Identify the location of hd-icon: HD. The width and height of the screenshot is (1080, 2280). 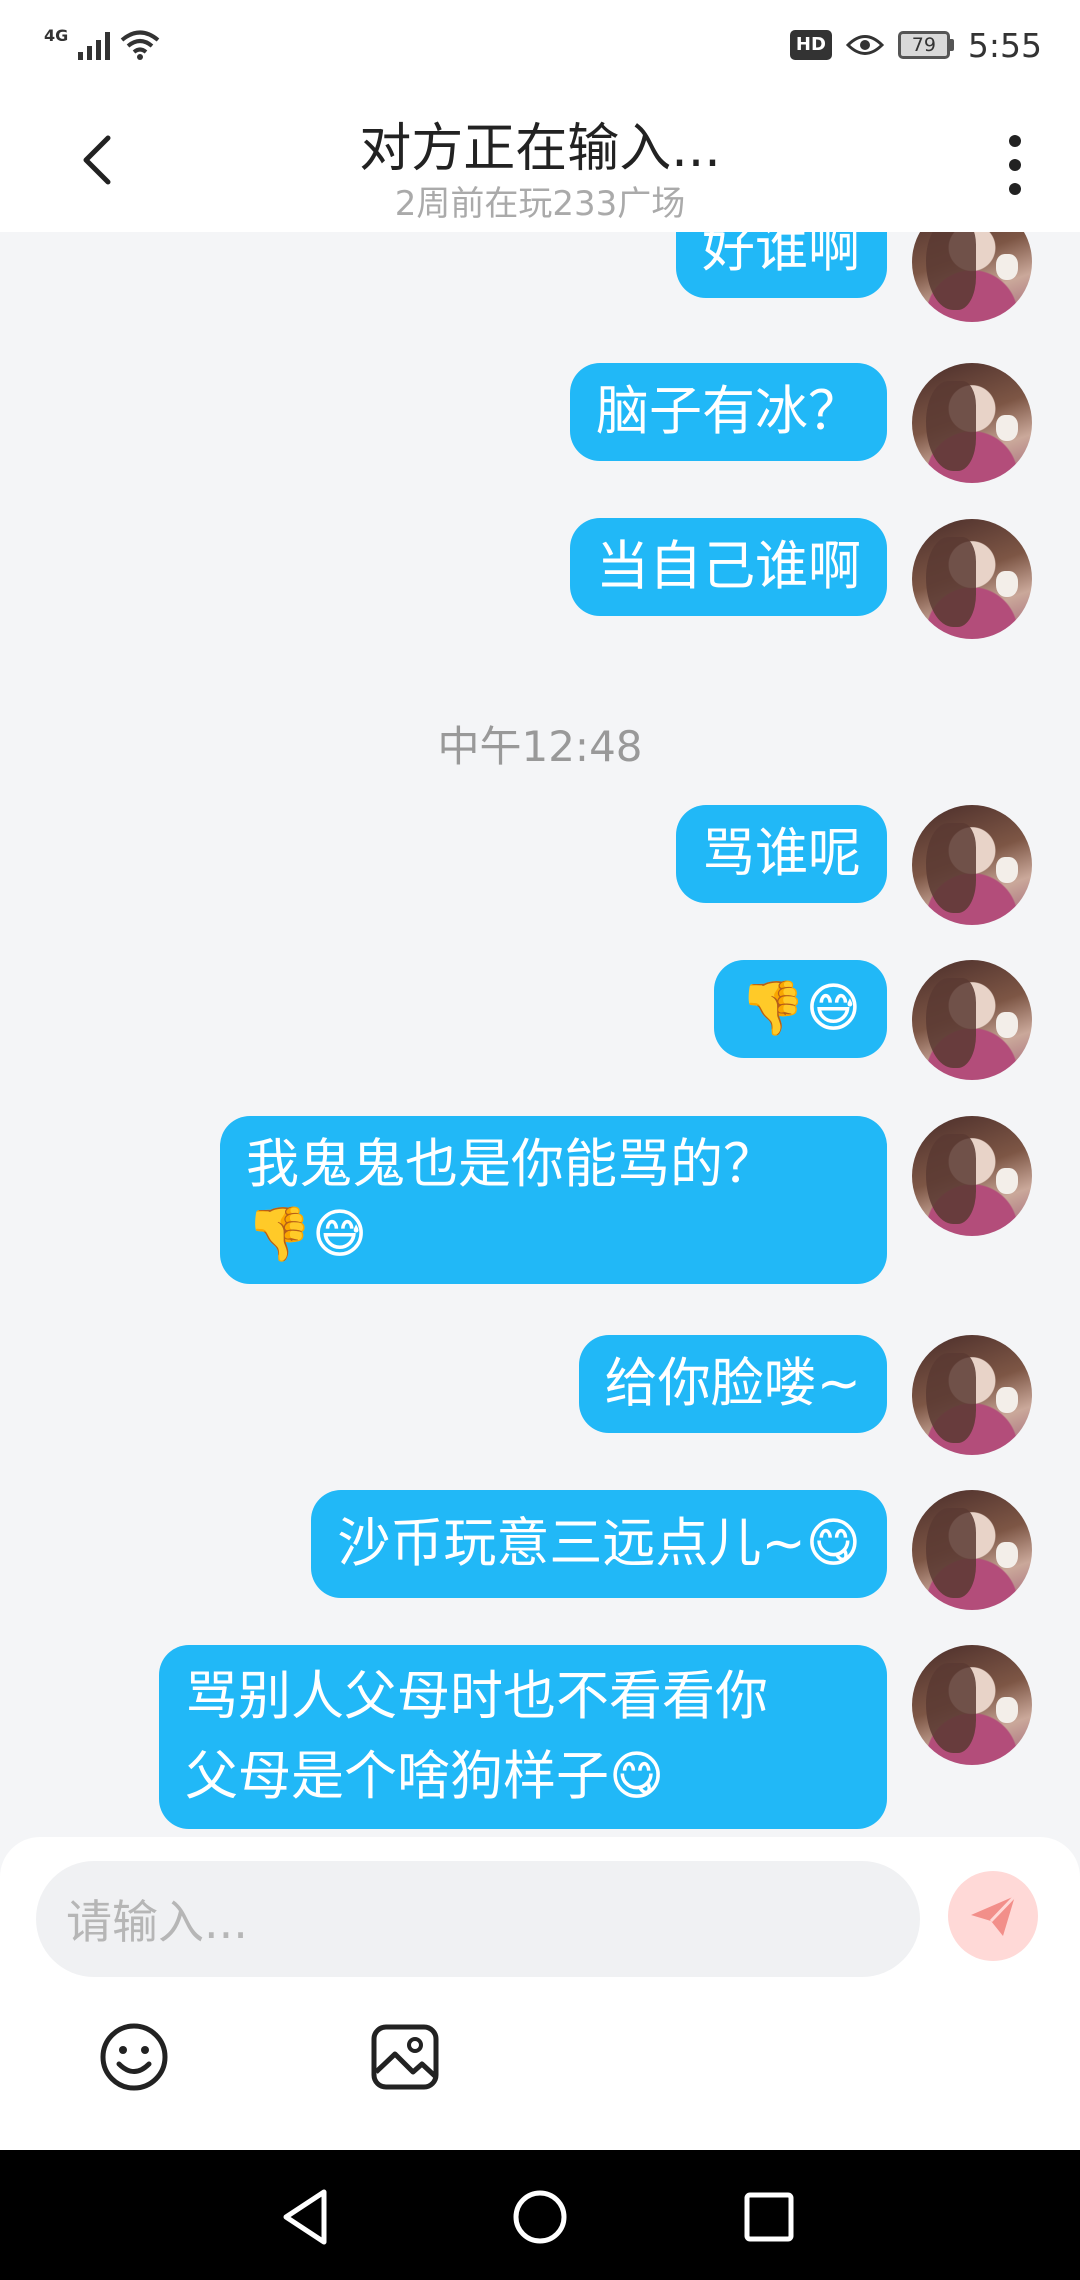
(810, 45).